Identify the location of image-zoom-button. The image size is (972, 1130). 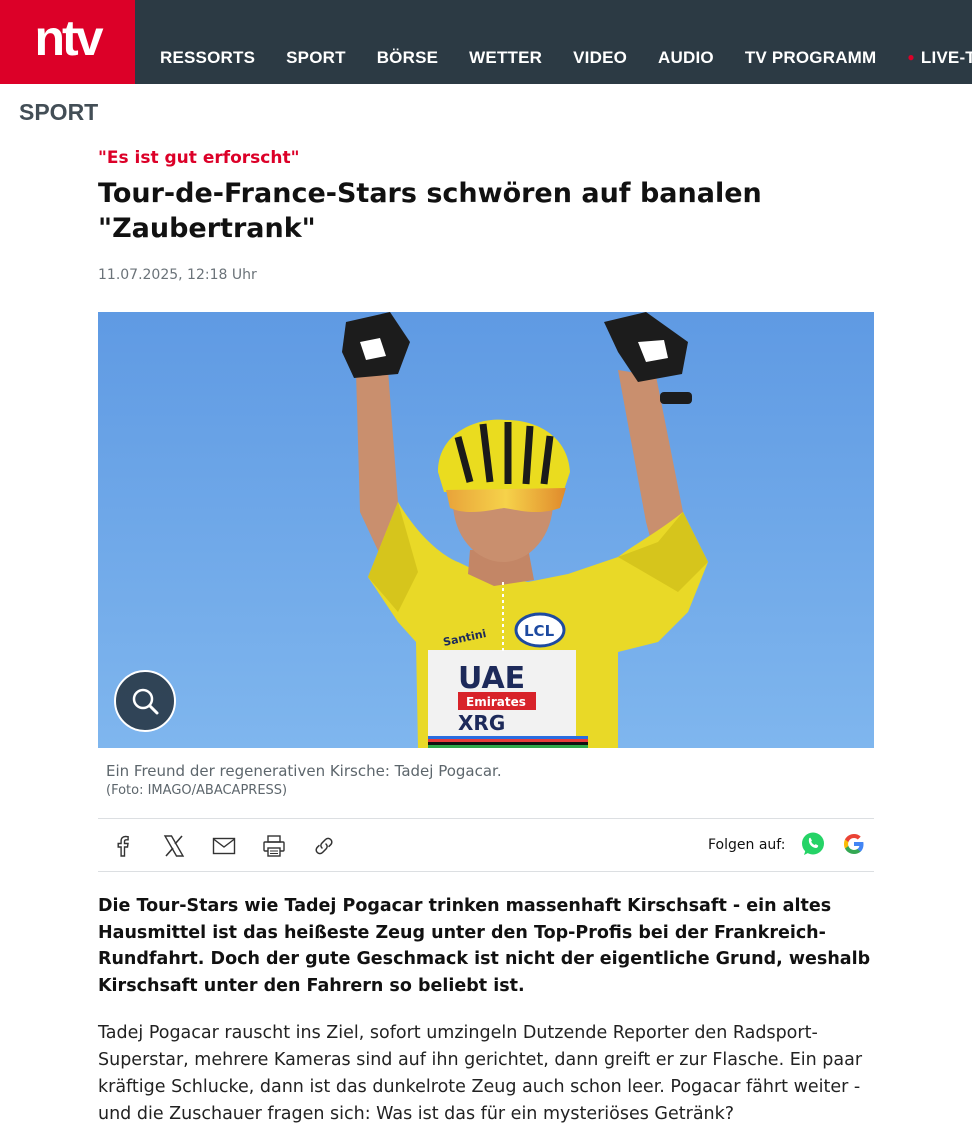
(145, 701).